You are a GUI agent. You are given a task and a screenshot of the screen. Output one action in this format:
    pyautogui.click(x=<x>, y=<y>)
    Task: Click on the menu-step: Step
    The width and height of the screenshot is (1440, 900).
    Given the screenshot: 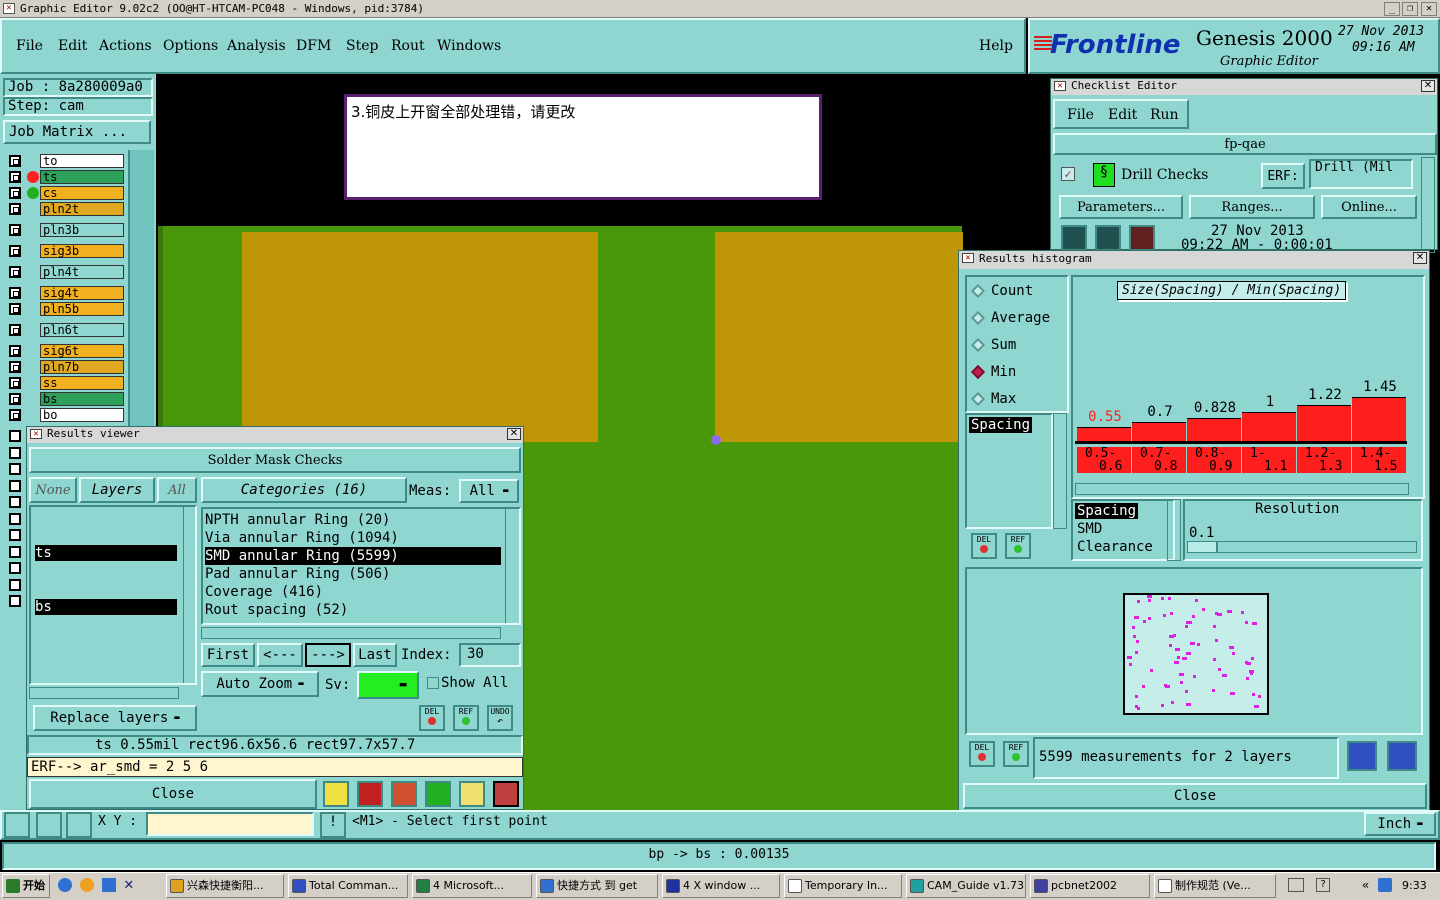 What is the action you would take?
    pyautogui.click(x=362, y=46)
    